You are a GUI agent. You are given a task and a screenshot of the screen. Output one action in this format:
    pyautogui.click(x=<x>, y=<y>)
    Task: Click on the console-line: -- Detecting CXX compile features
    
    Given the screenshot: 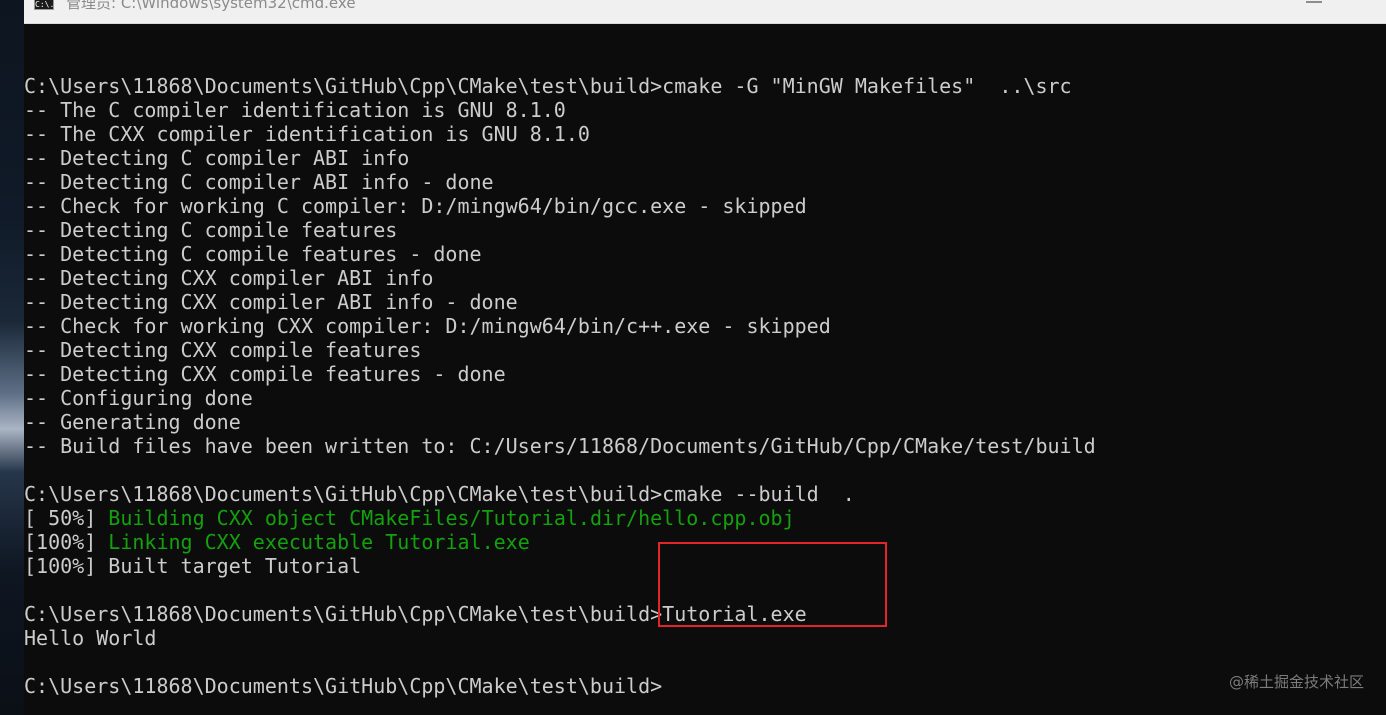 What is the action you would take?
    pyautogui.click(x=560, y=350)
    